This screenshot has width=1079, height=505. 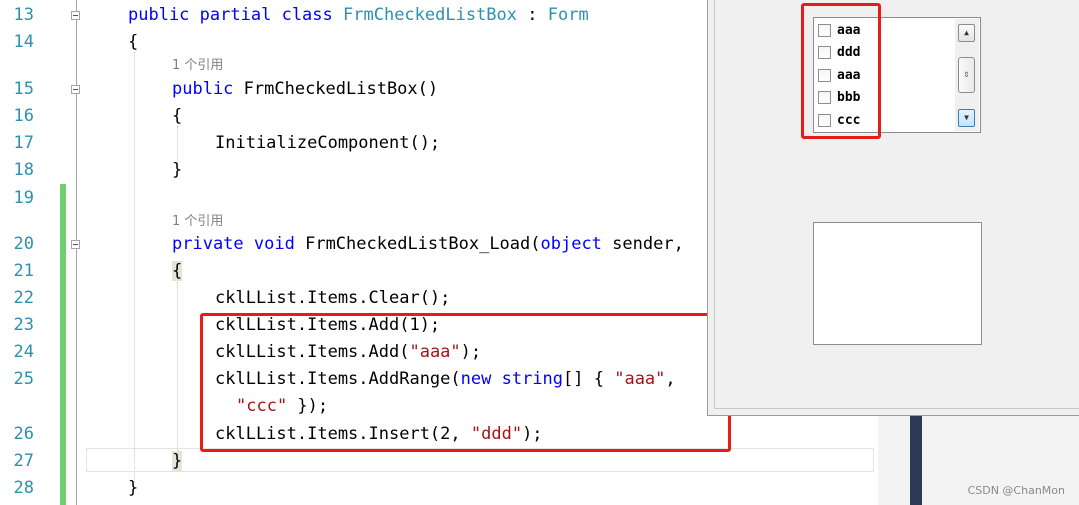 What do you see at coordinates (23, 325) in the screenshot?
I see `line-number: 23` at bounding box center [23, 325].